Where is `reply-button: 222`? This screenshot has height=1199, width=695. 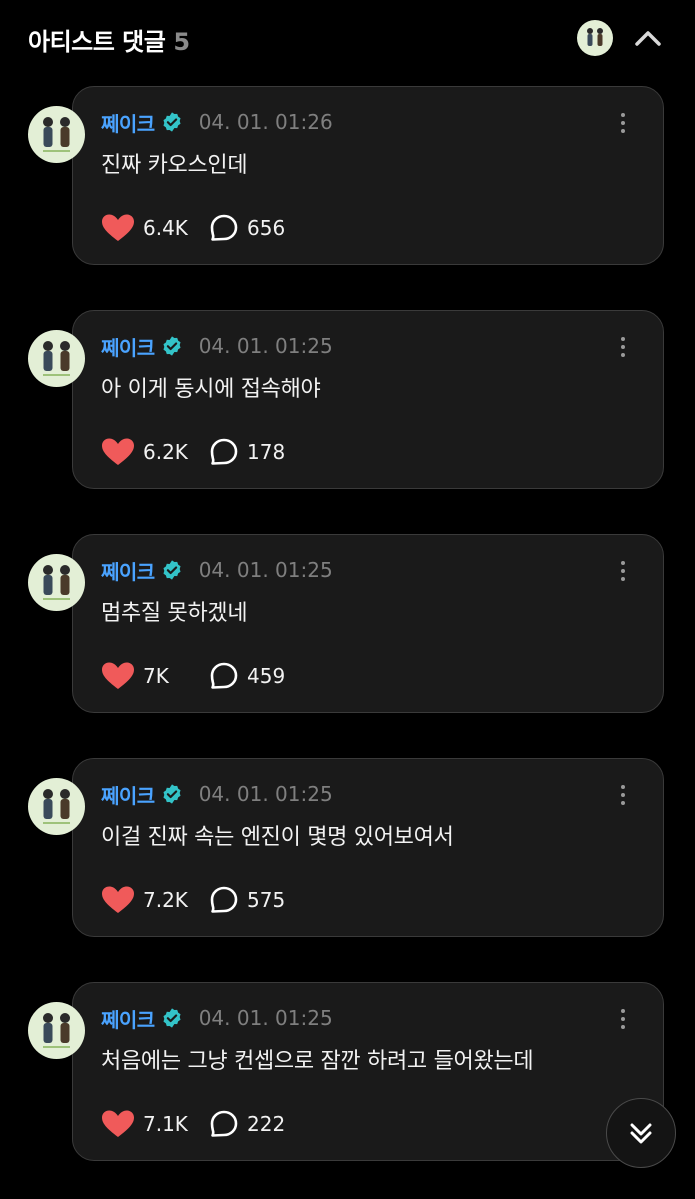
reply-button: 222 is located at coordinates (247, 1124).